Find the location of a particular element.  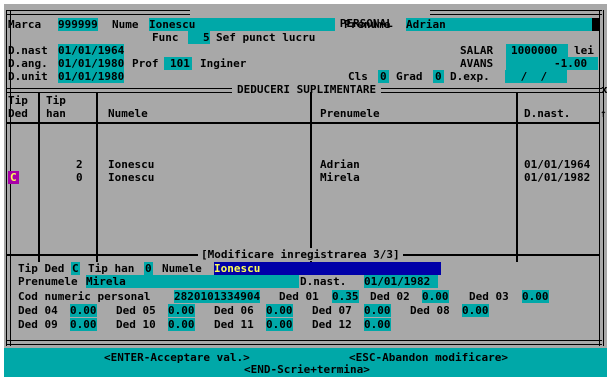

avans-value: -1.00 is located at coordinates (571, 63).